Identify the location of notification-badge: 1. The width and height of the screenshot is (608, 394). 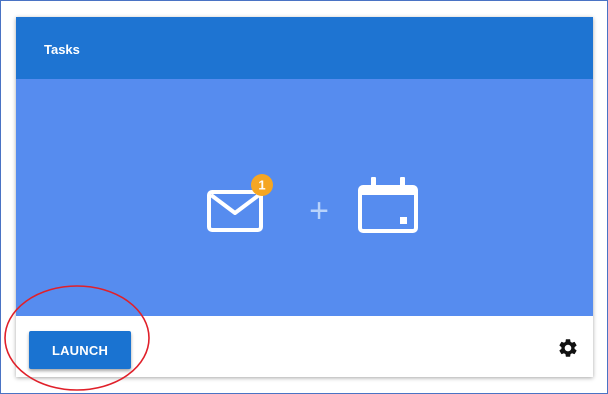
(262, 185).